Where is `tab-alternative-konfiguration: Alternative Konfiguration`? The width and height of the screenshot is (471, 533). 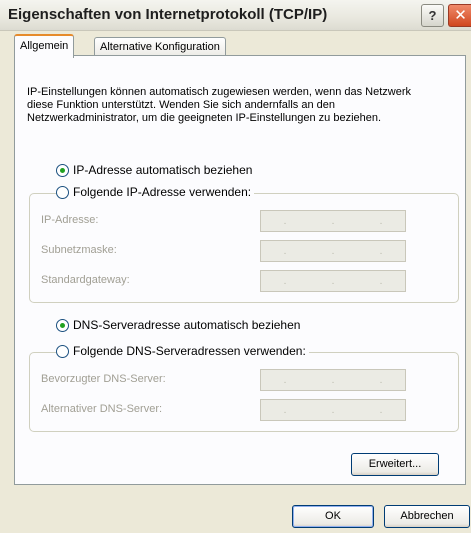 tab-alternative-konfiguration: Alternative Konfiguration is located at coordinates (160, 46).